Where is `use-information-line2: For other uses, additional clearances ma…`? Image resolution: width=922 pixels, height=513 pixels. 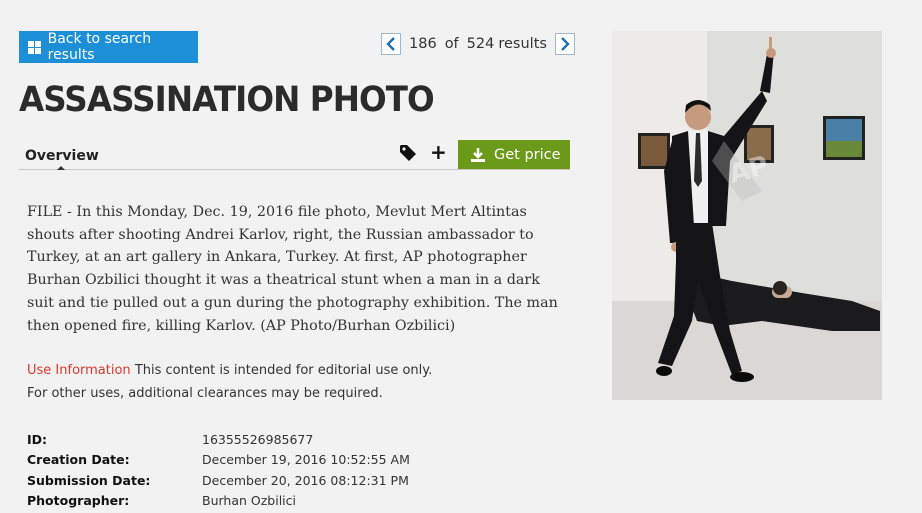
use-information-line2: For other uses, additional clearances ma… is located at coordinates (205, 393).